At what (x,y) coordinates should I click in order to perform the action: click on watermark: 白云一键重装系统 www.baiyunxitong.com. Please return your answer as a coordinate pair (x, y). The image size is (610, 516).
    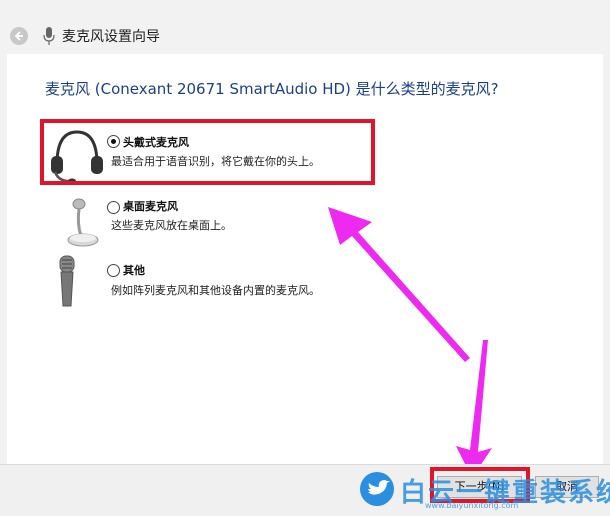
    Looking at the image, I should click on (485, 492).